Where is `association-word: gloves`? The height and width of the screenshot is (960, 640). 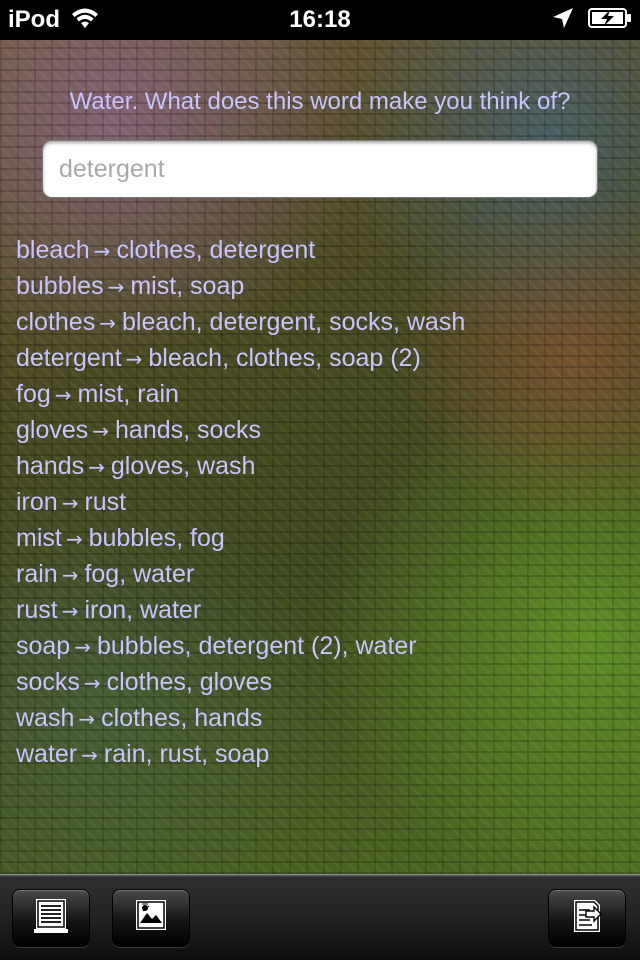 association-word: gloves is located at coordinates (52, 430).